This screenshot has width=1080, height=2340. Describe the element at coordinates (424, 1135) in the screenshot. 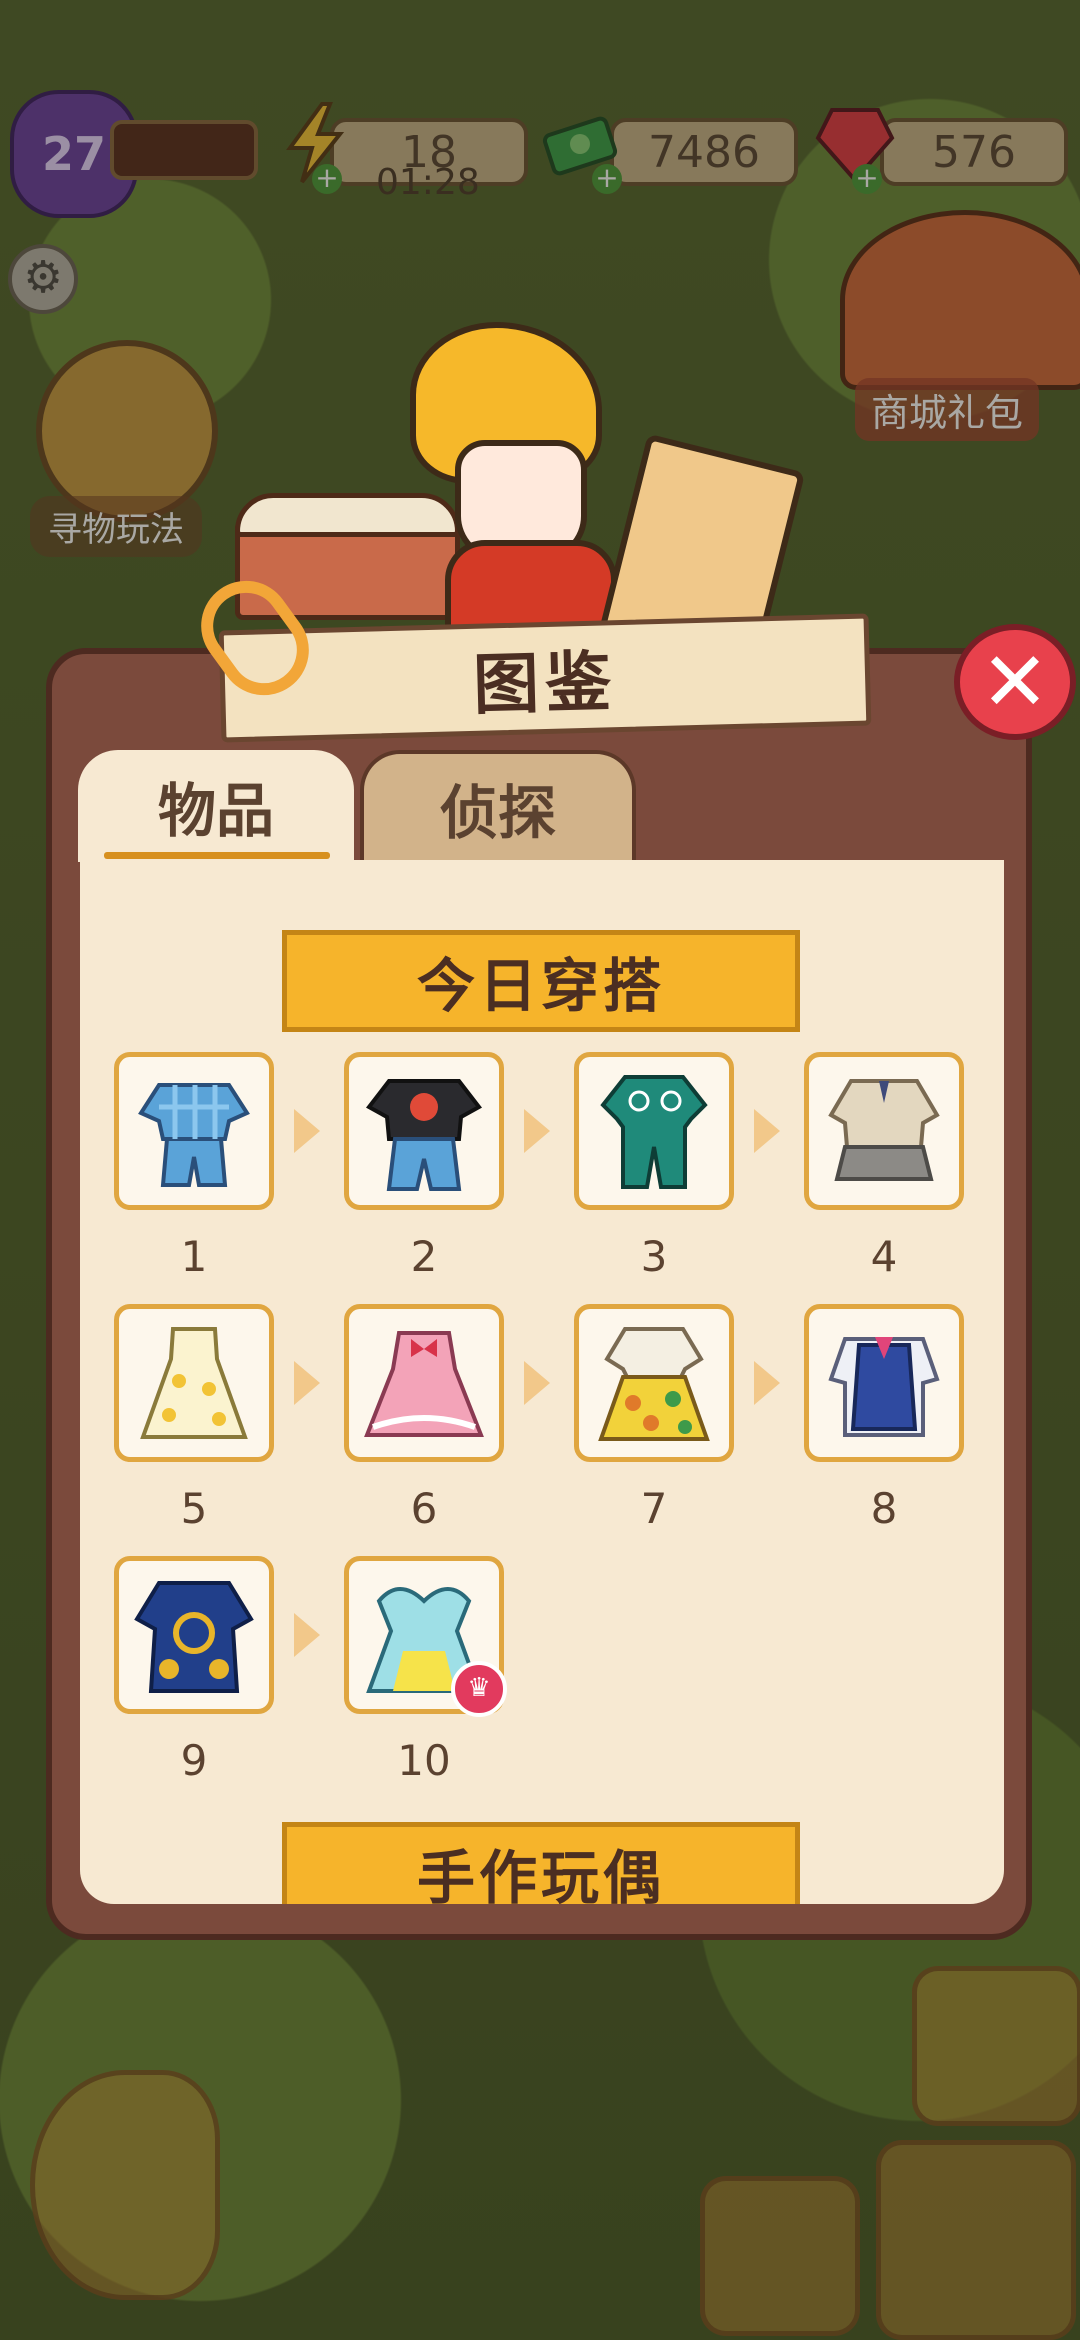

I see `black-tshirt-jeans-icon` at that location.